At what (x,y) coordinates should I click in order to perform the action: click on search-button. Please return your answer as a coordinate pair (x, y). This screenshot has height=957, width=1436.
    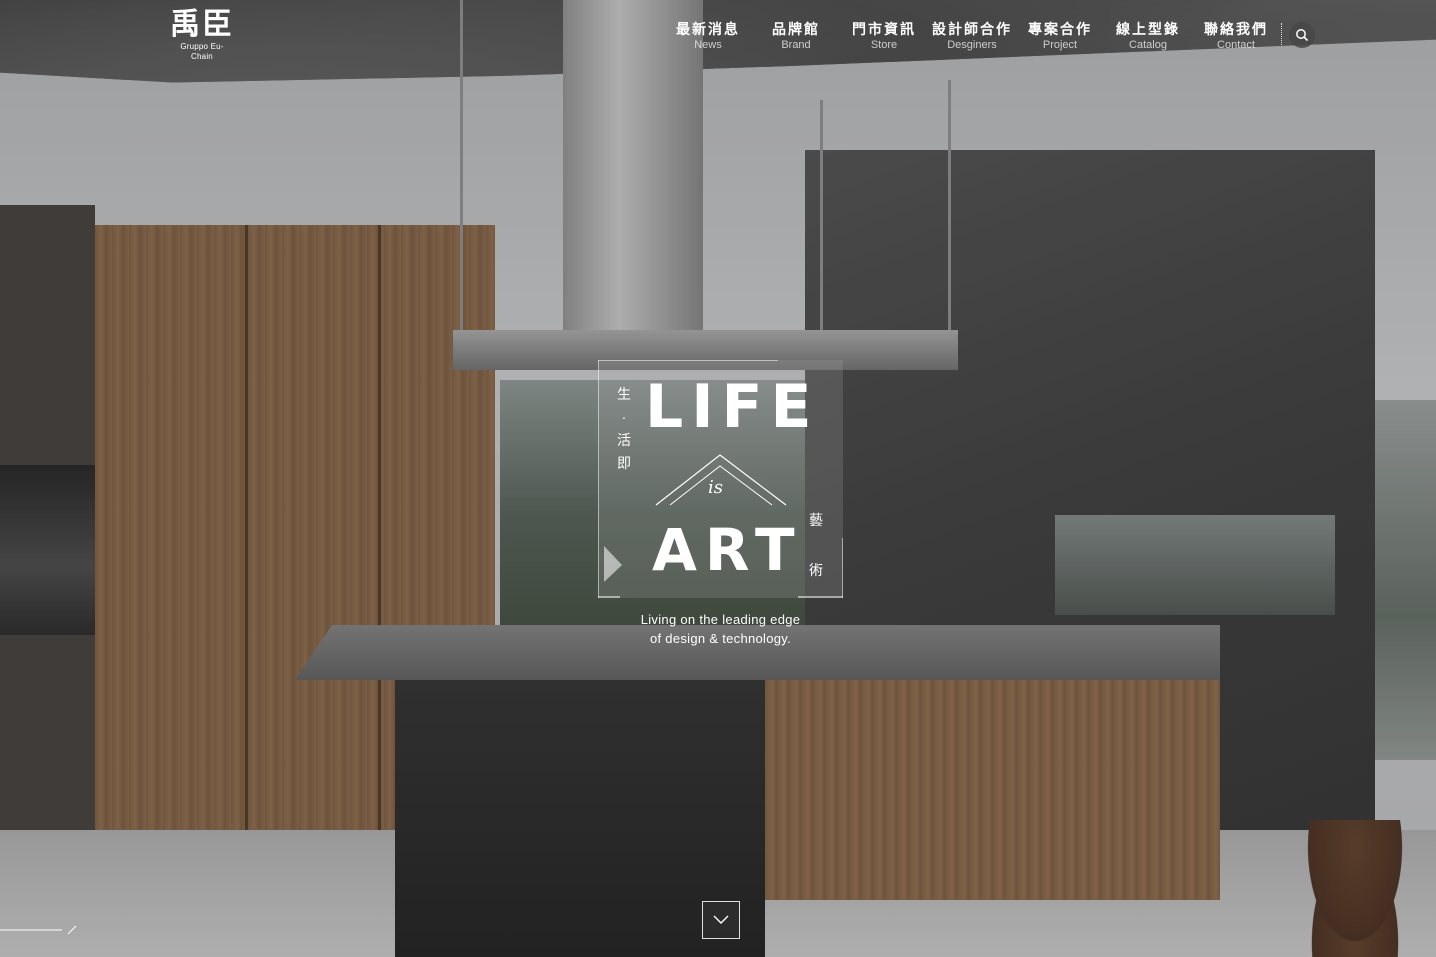
    Looking at the image, I should click on (1302, 35).